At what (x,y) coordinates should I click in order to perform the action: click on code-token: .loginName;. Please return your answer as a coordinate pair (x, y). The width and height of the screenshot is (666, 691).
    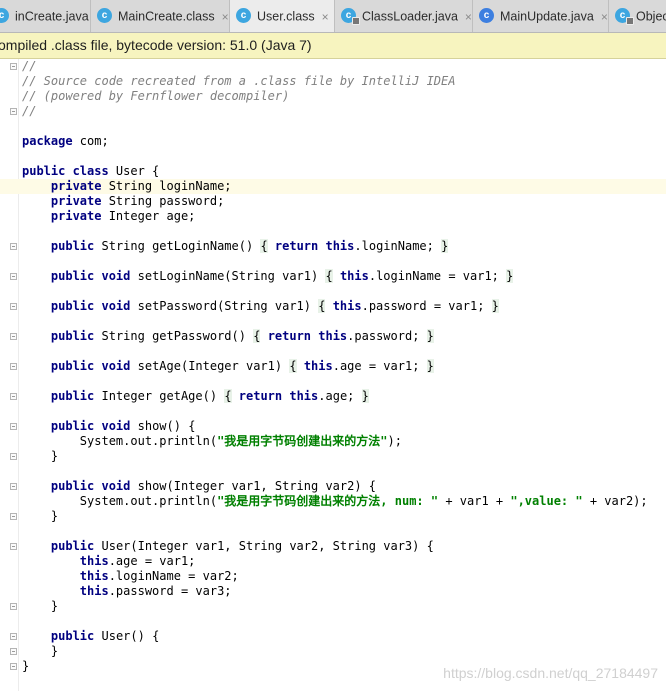
    Looking at the image, I should click on (398, 246).